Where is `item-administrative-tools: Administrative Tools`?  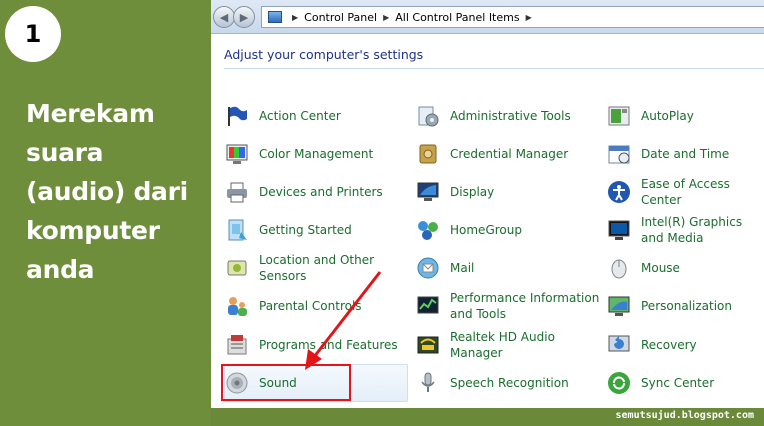
item-administrative-tools: Administrative Tools is located at coordinates (508, 116).